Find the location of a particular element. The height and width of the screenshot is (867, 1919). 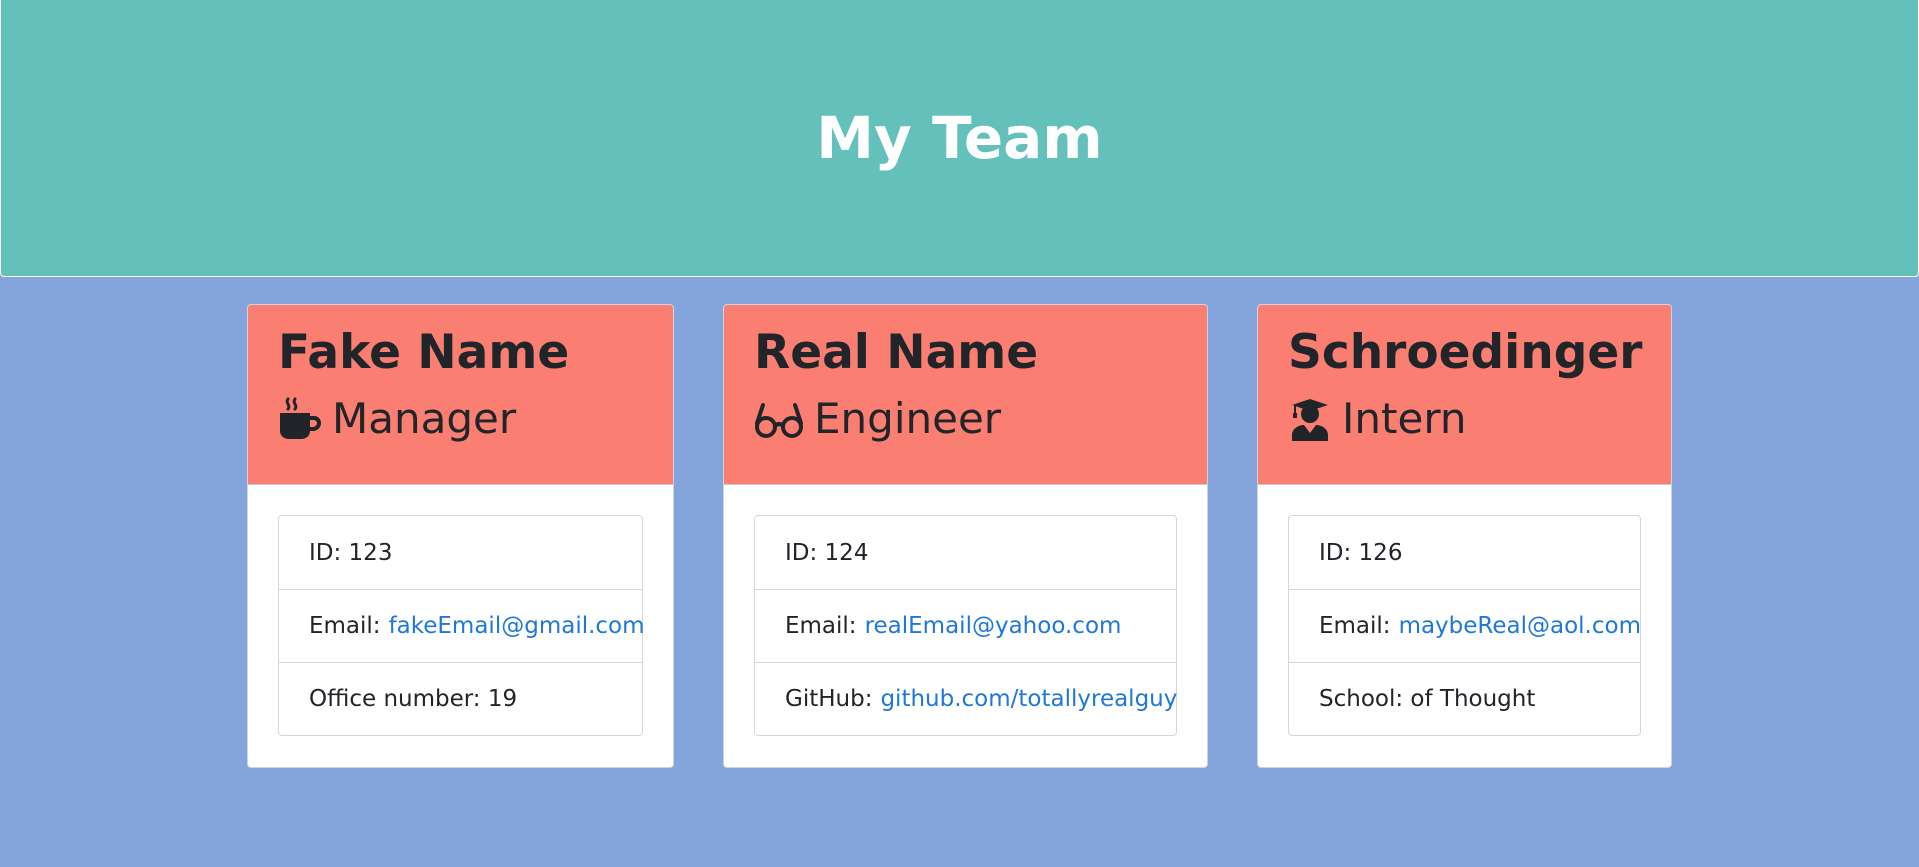

employee-email-row: Email: fakeEmail@gmail.com is located at coordinates (462, 625).